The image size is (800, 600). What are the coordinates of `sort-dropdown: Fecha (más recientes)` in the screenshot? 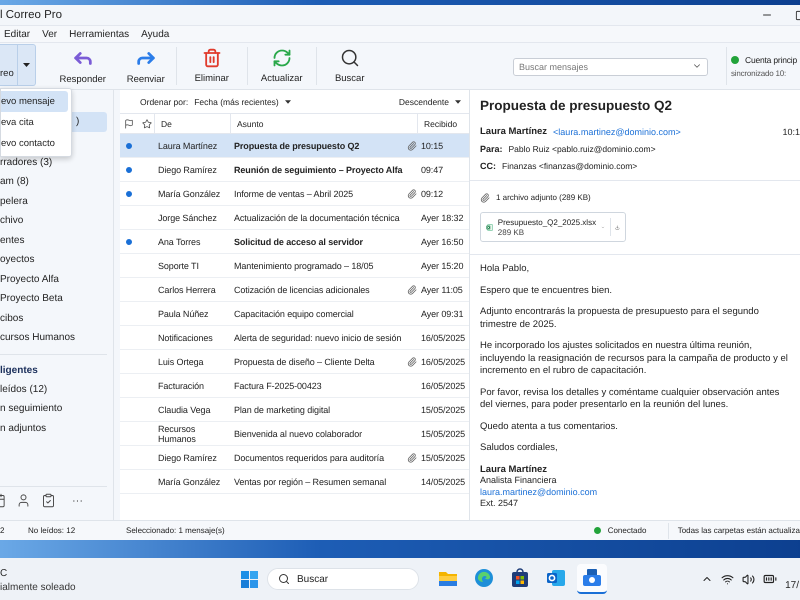 It's located at (236, 101).